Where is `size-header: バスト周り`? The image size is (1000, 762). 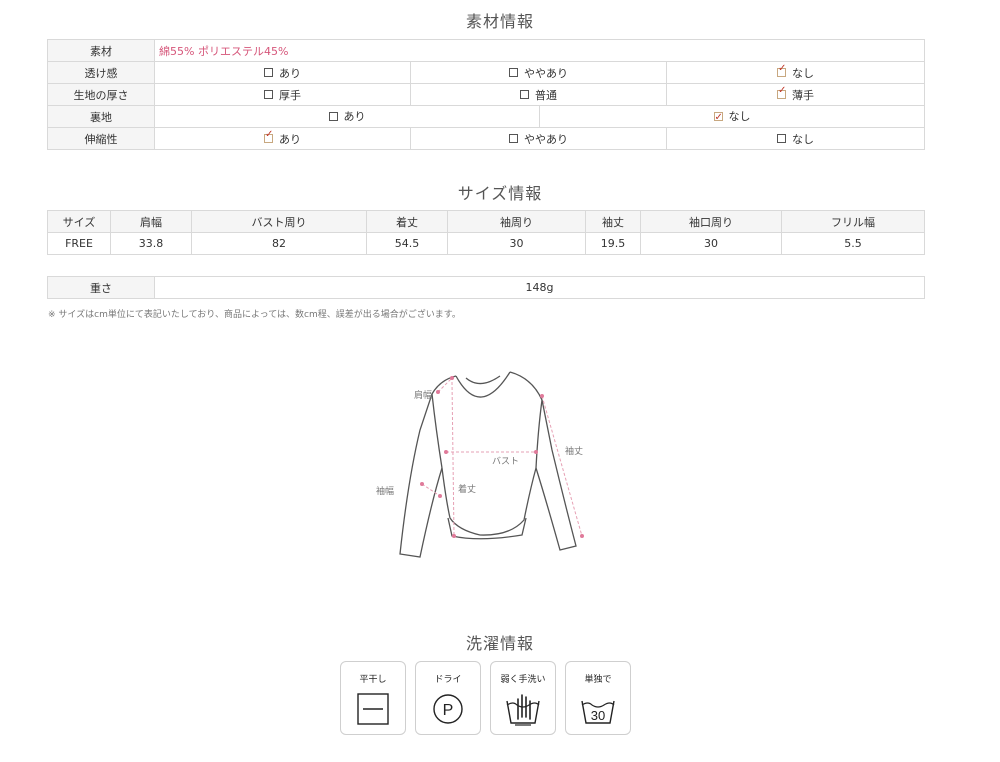
size-header: バスト周り is located at coordinates (279, 221).